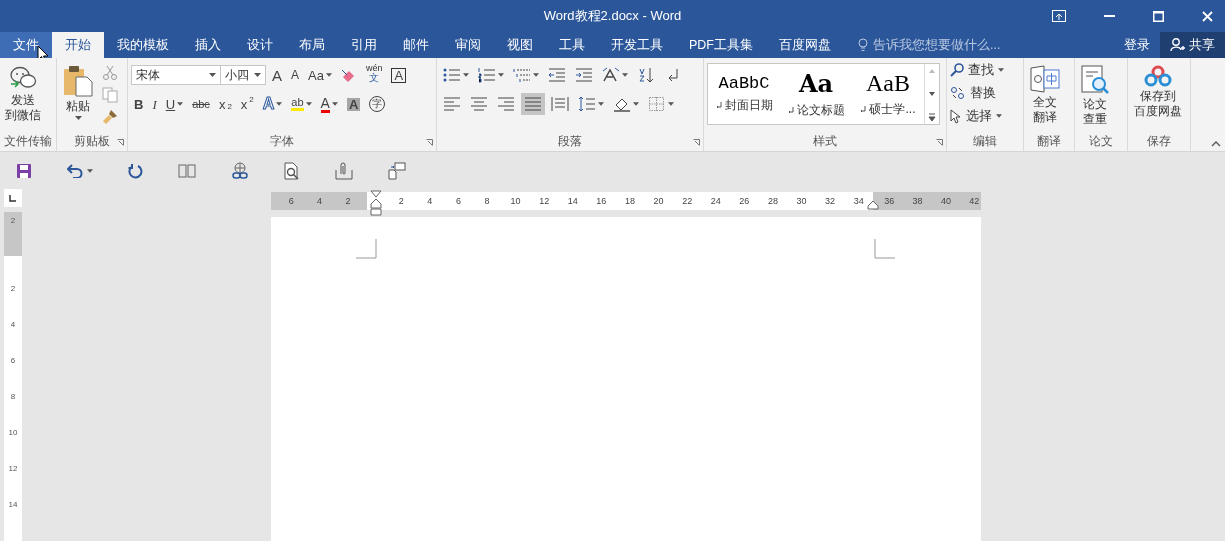 The image size is (1225, 541). I want to click on plagiarism-check-button: 论文 查重, so click(1095, 96).